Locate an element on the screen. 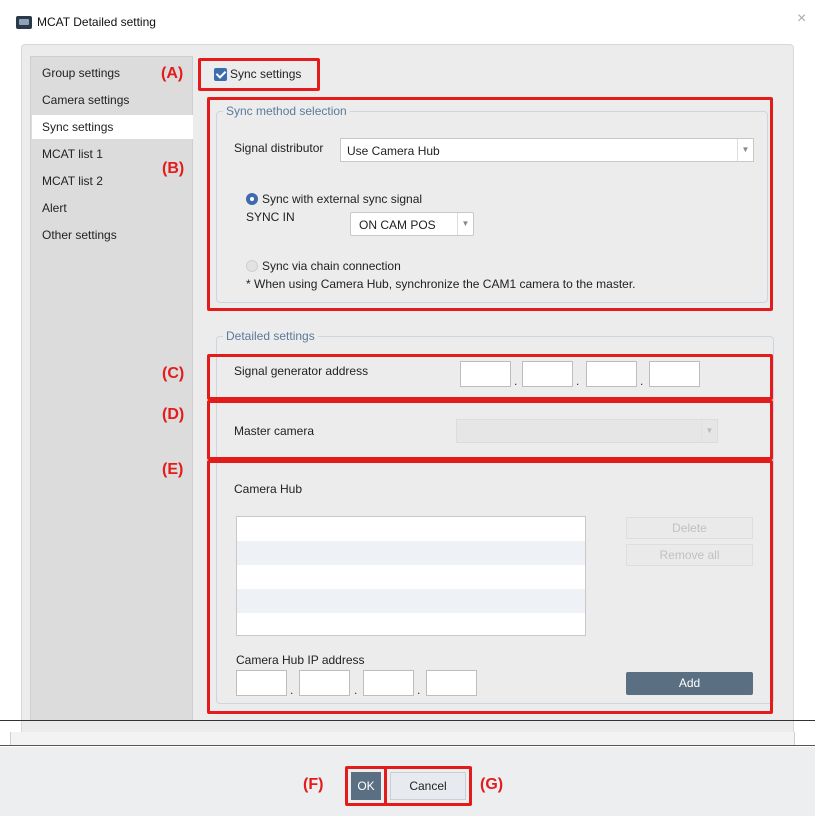 Image resolution: width=815 pixels, height=816 pixels. title-bar: MCAT Detailed setting × is located at coordinates (407, 20).